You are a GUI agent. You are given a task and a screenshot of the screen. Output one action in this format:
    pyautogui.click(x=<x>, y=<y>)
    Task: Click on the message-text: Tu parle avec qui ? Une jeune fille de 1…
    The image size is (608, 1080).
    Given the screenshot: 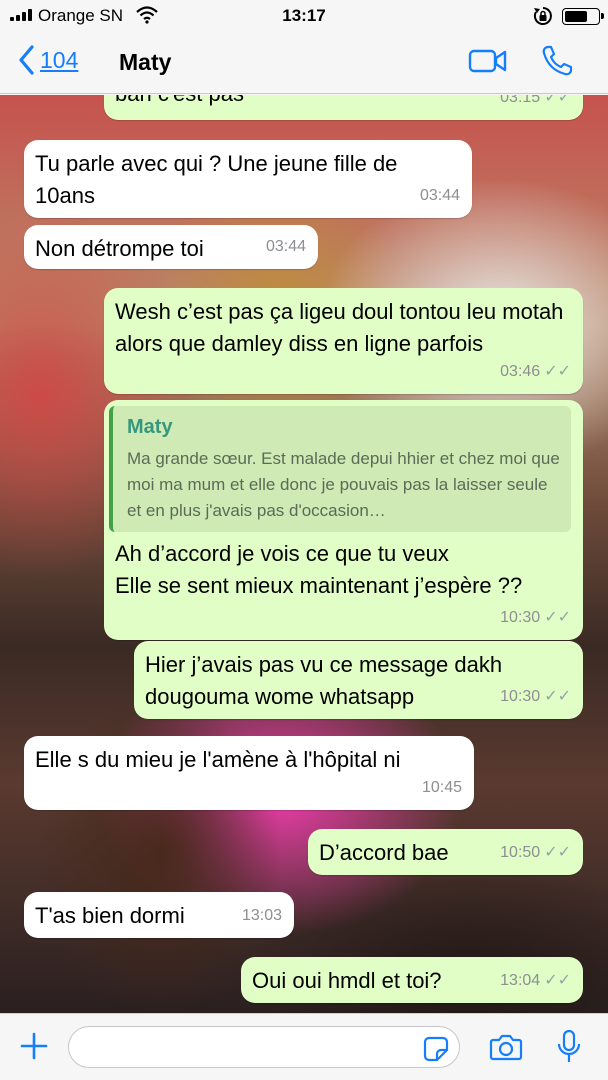 What is the action you would take?
    pyautogui.click(x=216, y=179)
    